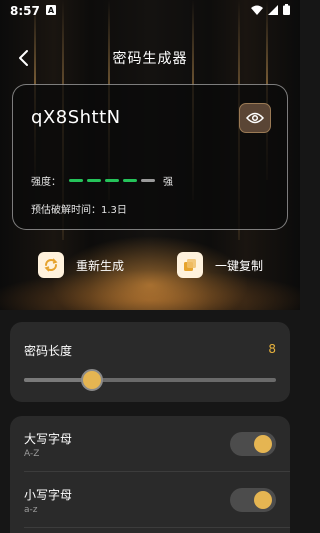 The image size is (320, 533). What do you see at coordinates (48, 351) in the screenshot?
I see `length-label: 密码长度` at bounding box center [48, 351].